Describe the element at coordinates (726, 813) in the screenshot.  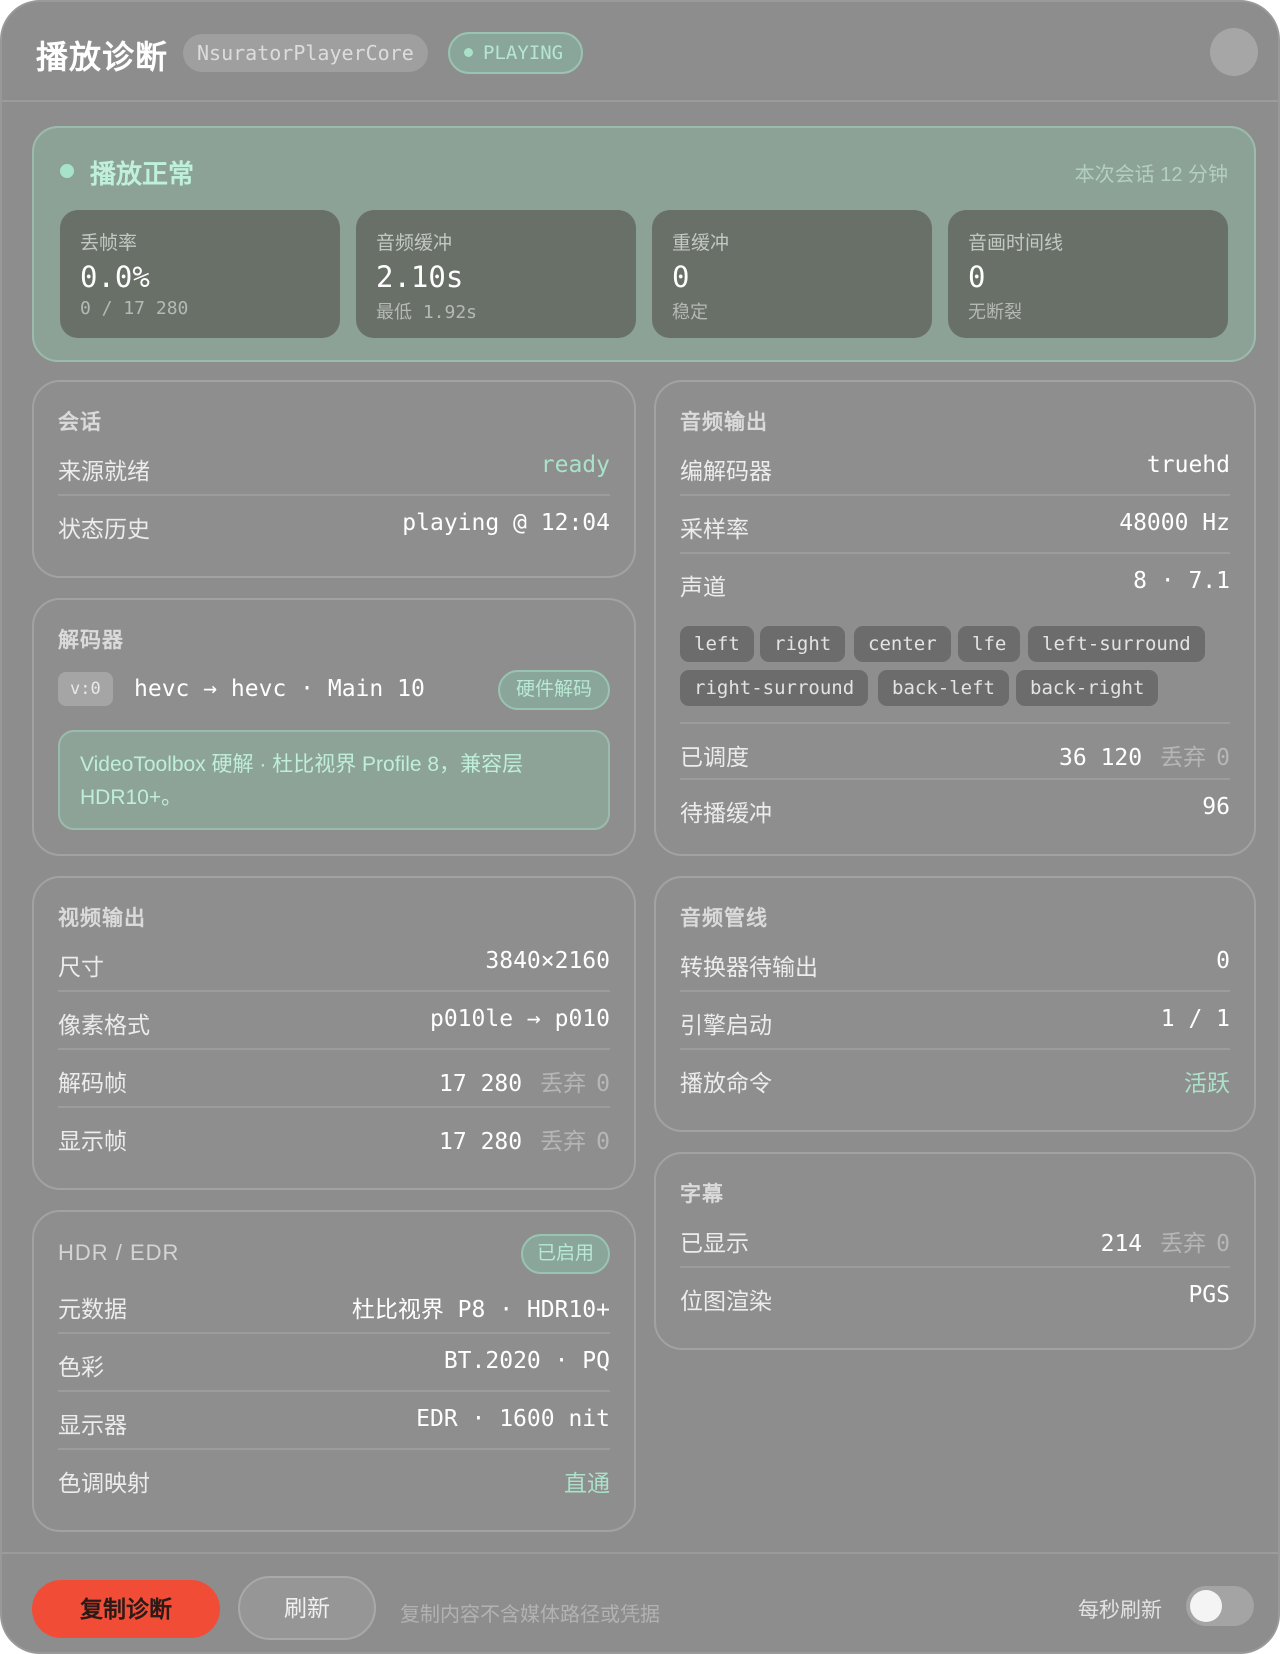
I see `row-key: 待播缓冲` at that location.